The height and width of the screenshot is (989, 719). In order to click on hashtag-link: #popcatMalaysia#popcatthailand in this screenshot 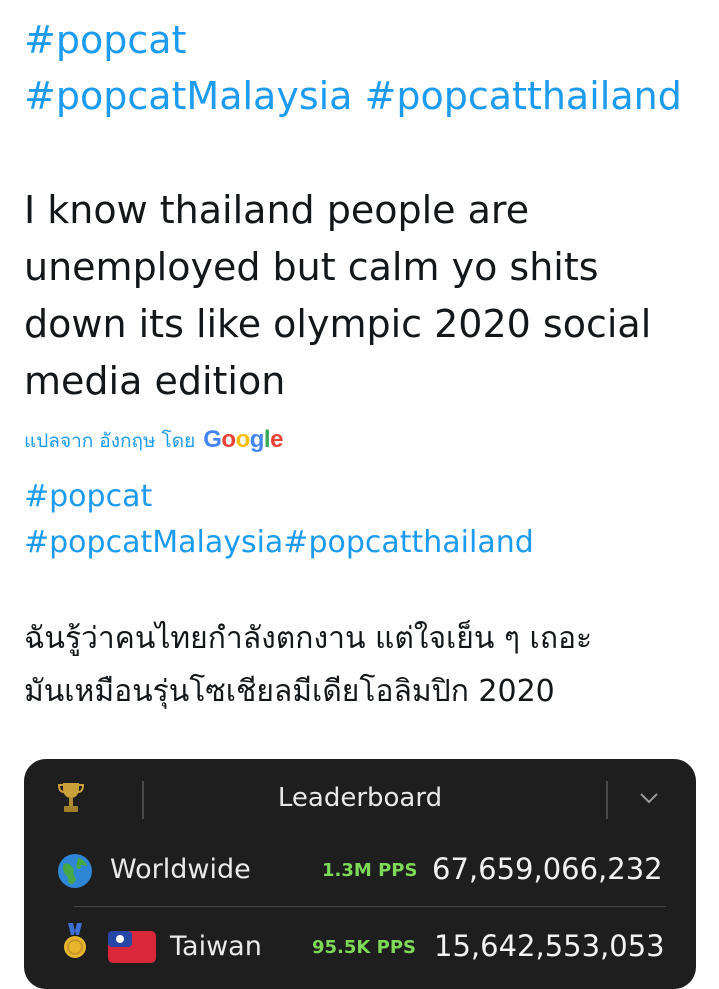, I will do `click(279, 543)`.